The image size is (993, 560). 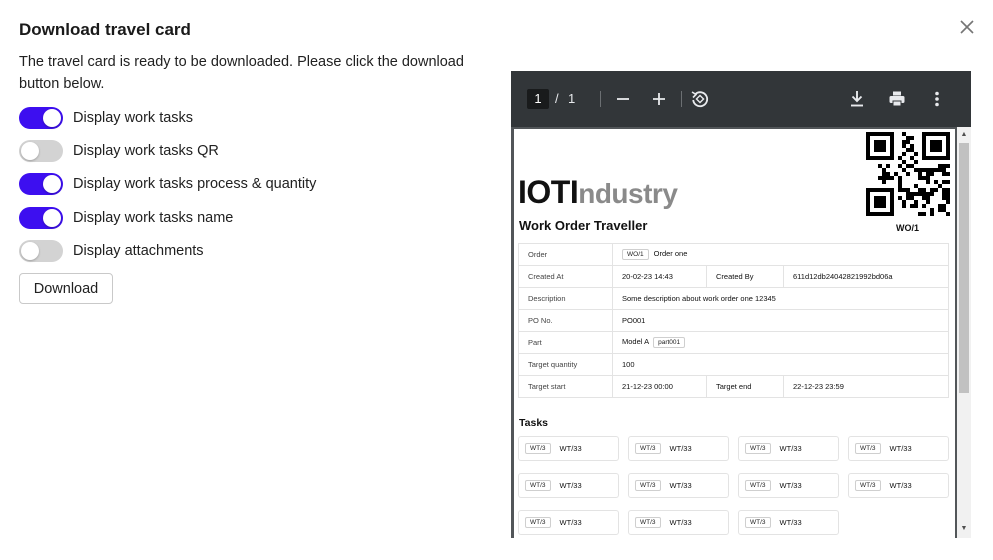 I want to click on more-vert-icon, so click(x=937, y=99).